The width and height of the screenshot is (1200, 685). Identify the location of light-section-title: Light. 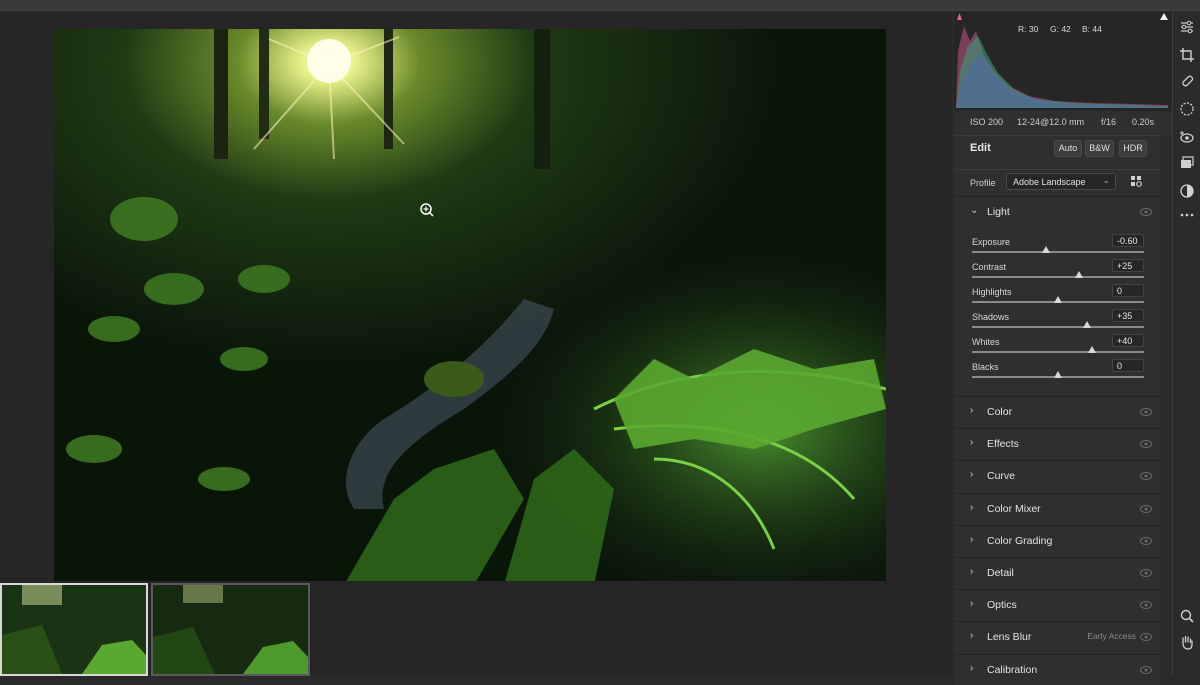
(998, 212).